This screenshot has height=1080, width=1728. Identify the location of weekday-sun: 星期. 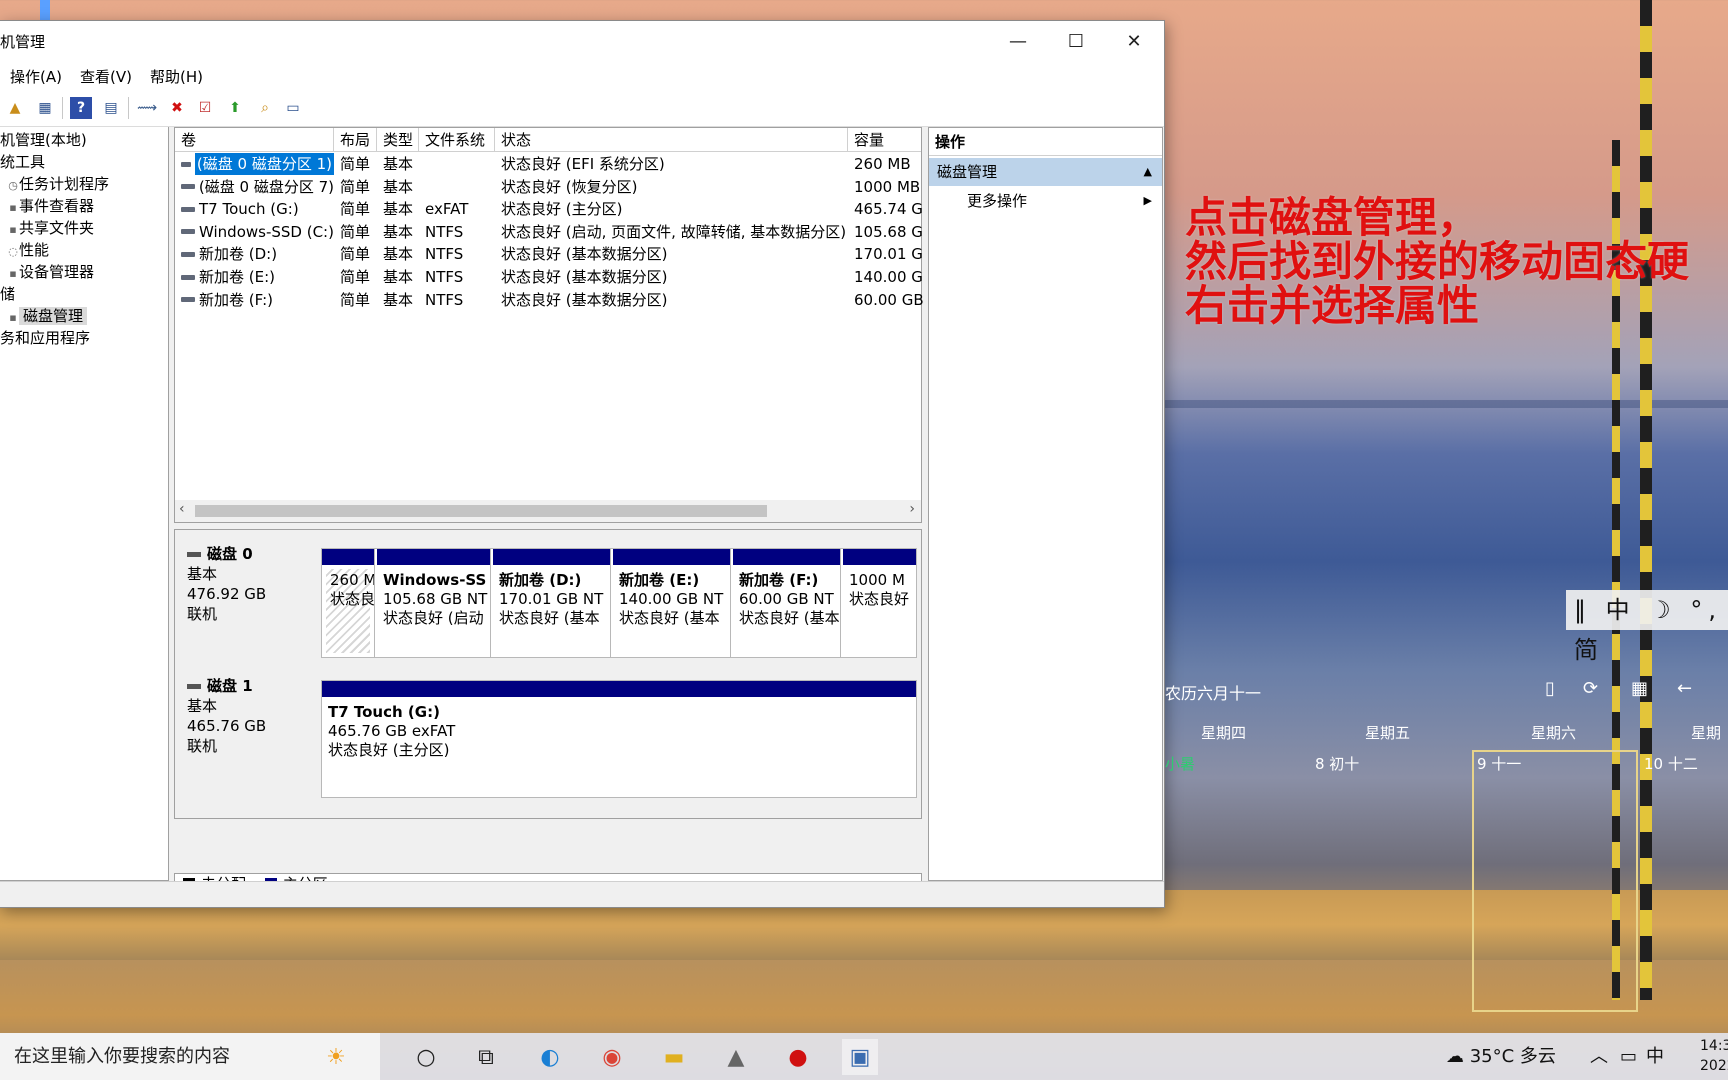
(1706, 733).